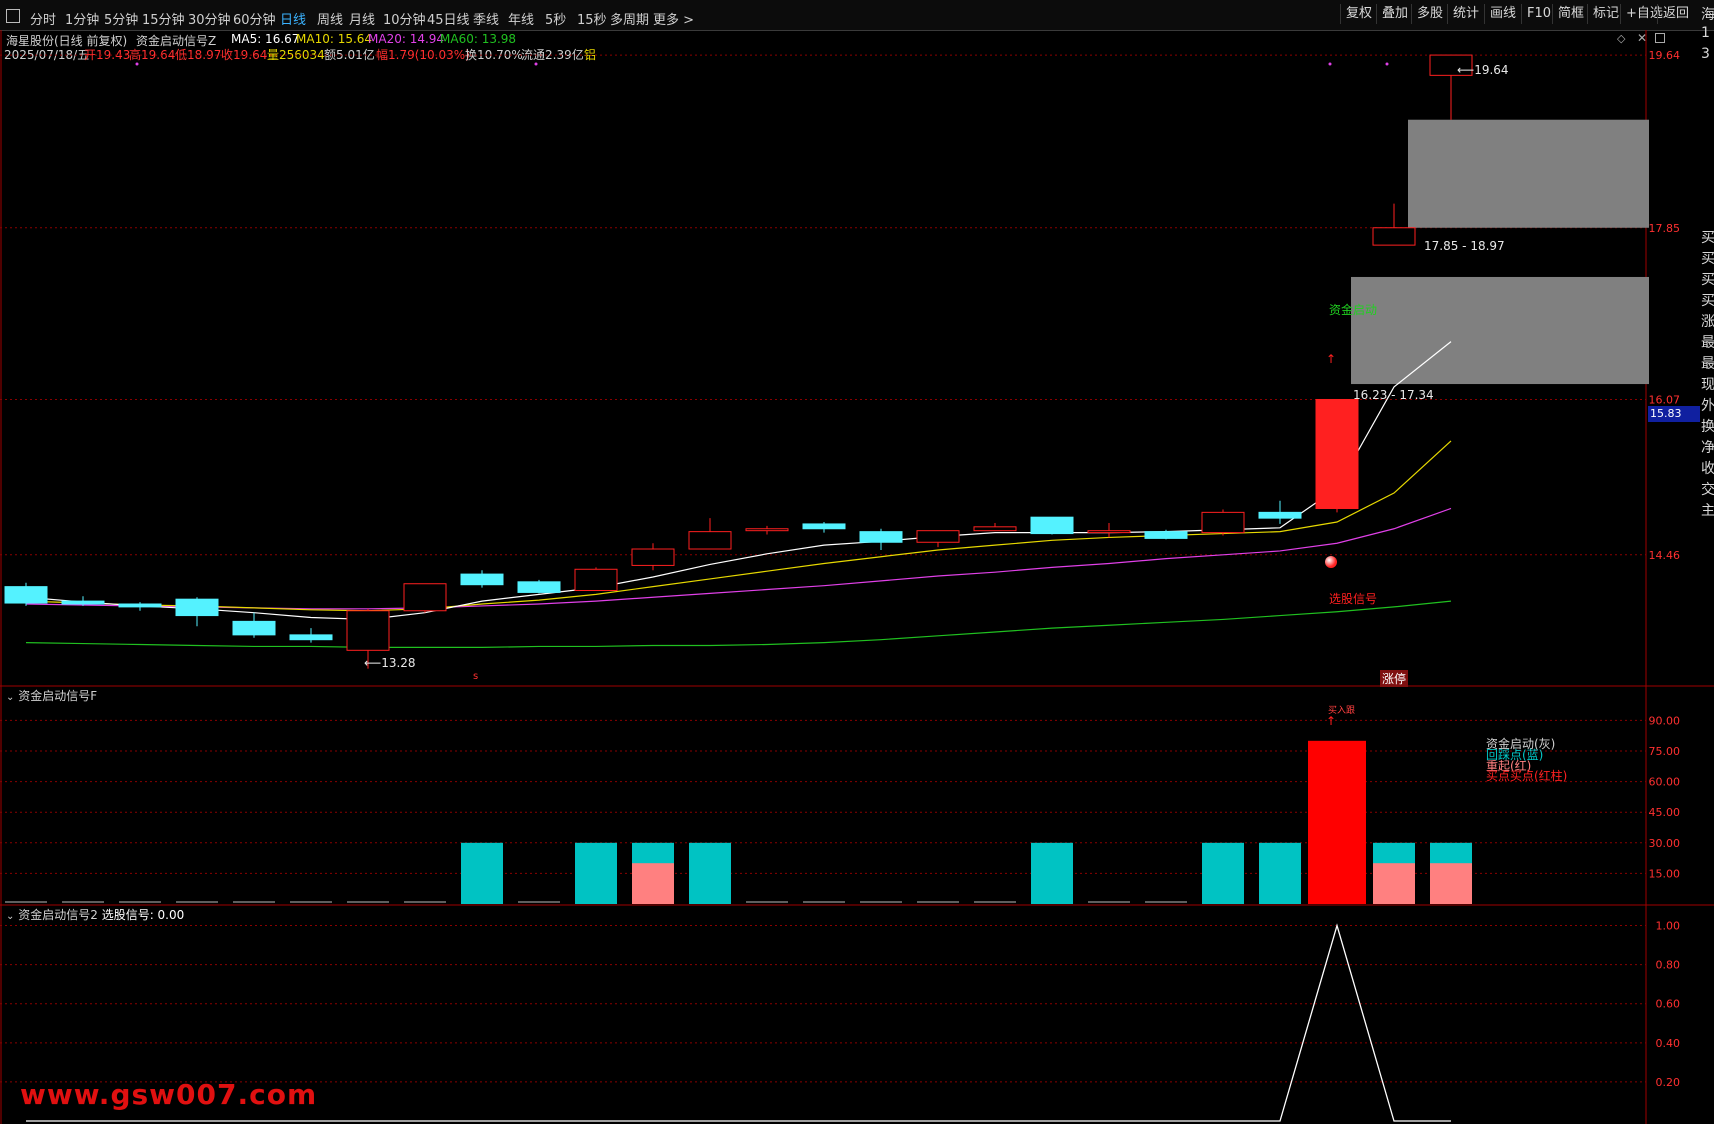  What do you see at coordinates (1707, 469) in the screenshot?
I see `side-strip-item: 收` at bounding box center [1707, 469].